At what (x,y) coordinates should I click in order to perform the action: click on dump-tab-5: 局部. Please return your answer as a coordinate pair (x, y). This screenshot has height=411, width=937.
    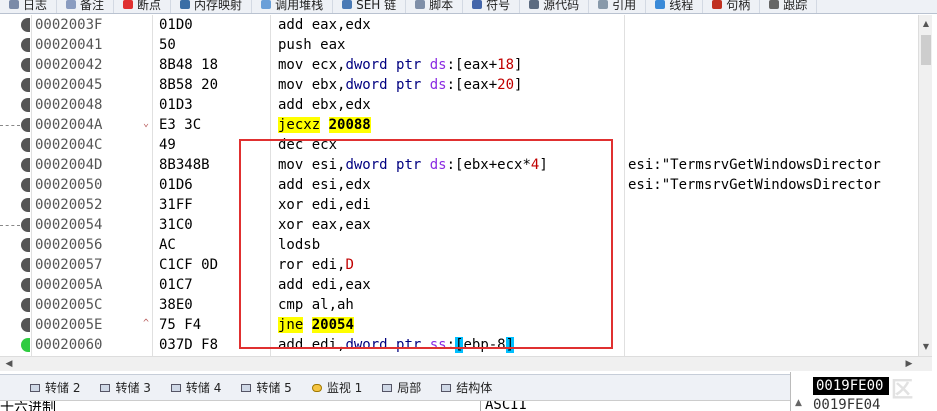
    Looking at the image, I should click on (401, 388).